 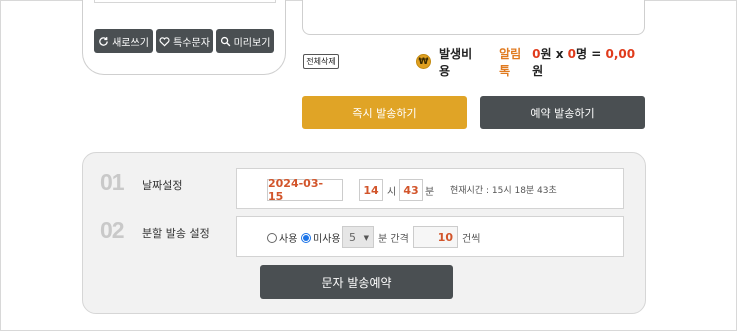 I want to click on date-input: 2024-03-15, so click(x=305, y=190).